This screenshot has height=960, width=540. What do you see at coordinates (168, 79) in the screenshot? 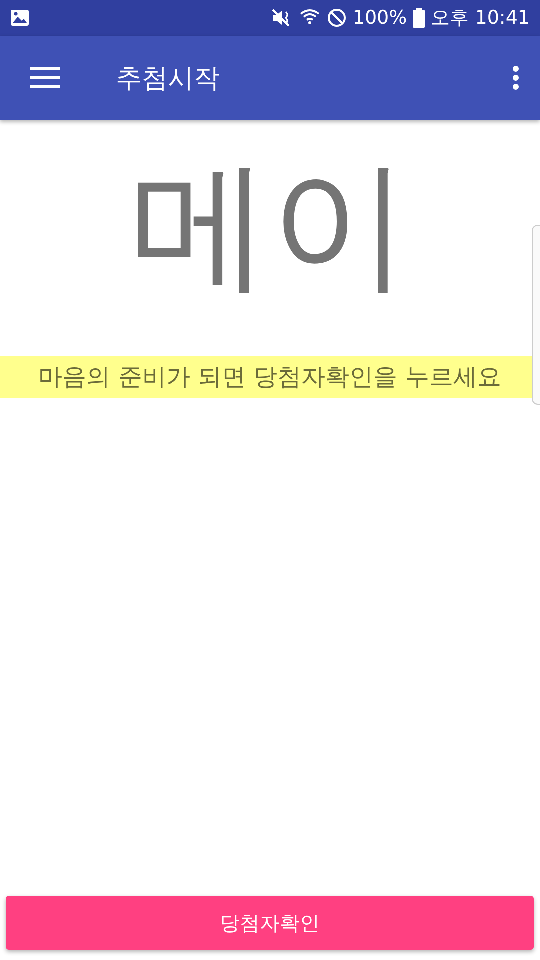
I see `toolbar-title: 추첨시작` at bounding box center [168, 79].